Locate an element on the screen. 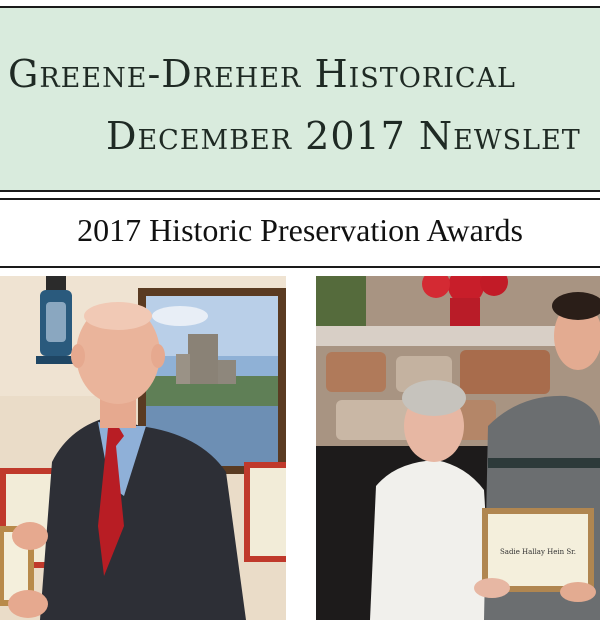  certificate-text: Sadie Hallay Hein Sr. is located at coordinates (538, 552).